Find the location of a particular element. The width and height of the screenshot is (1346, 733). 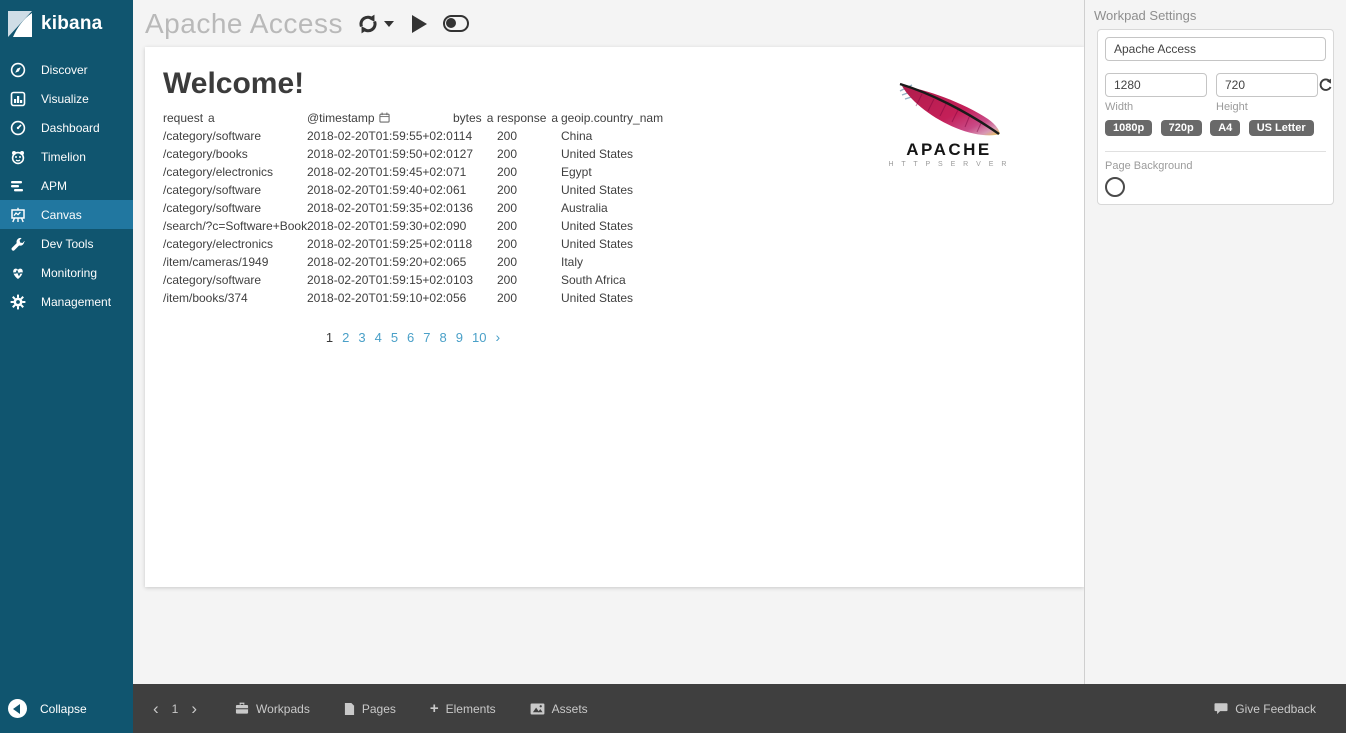

canvas-icon is located at coordinates (17, 214).